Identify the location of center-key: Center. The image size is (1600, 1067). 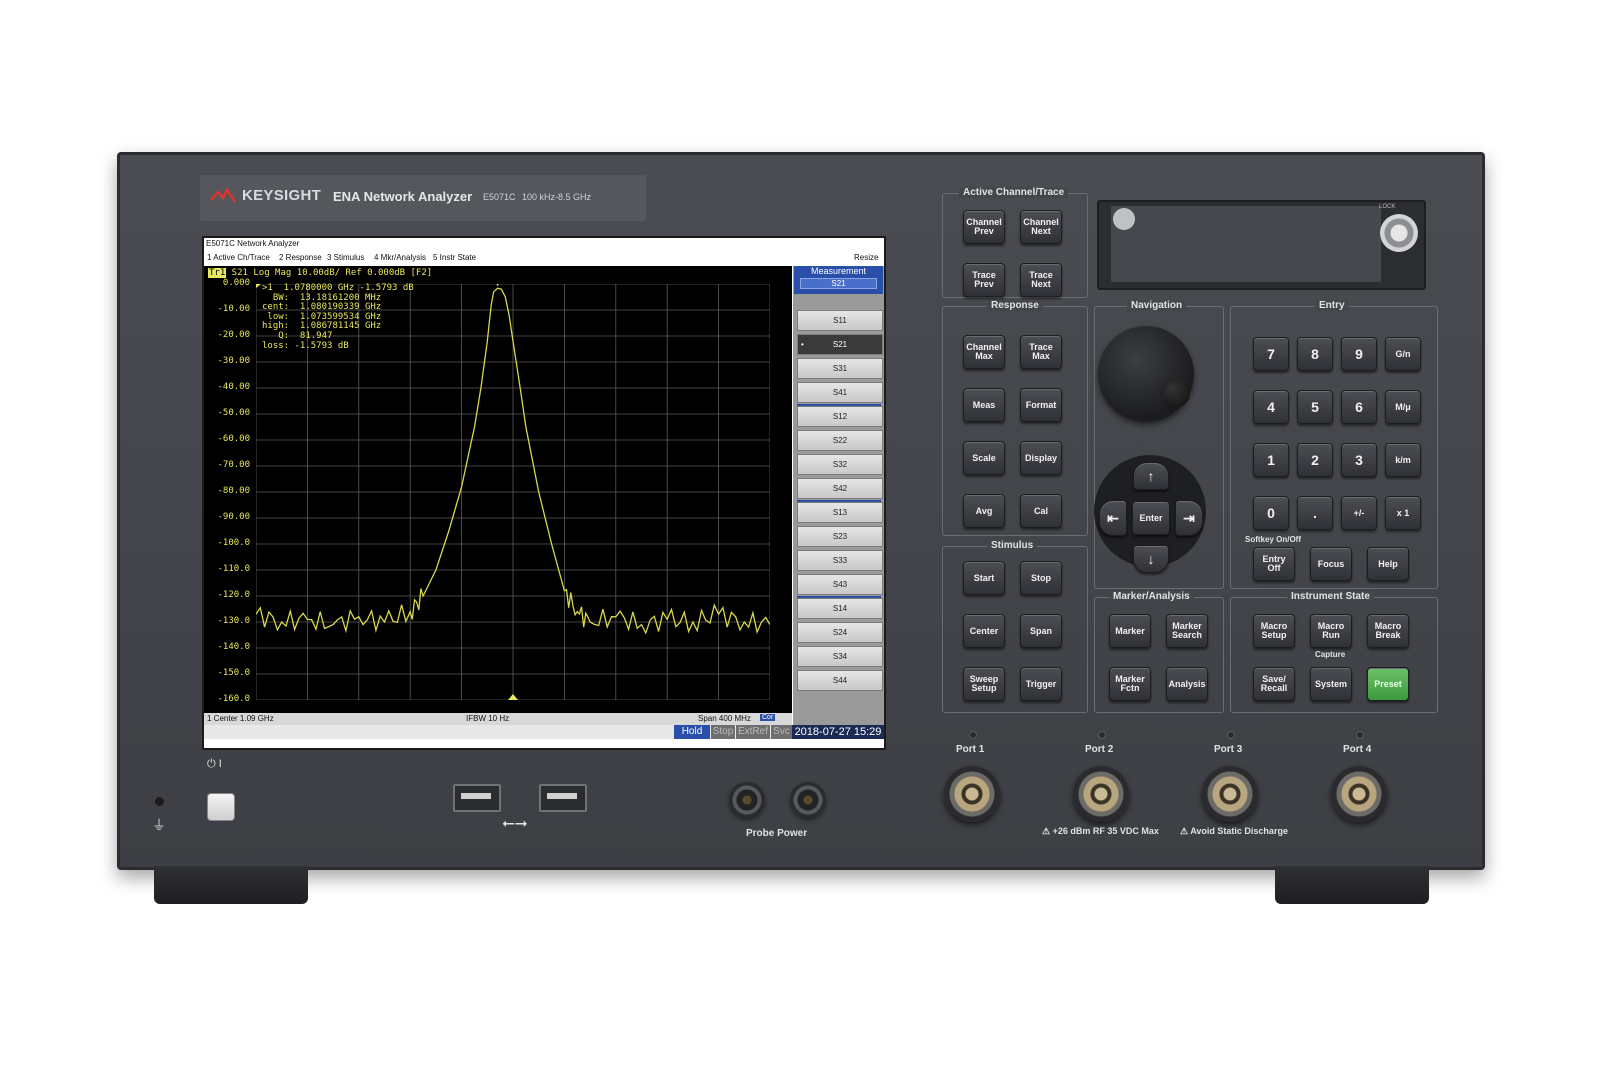
(984, 631).